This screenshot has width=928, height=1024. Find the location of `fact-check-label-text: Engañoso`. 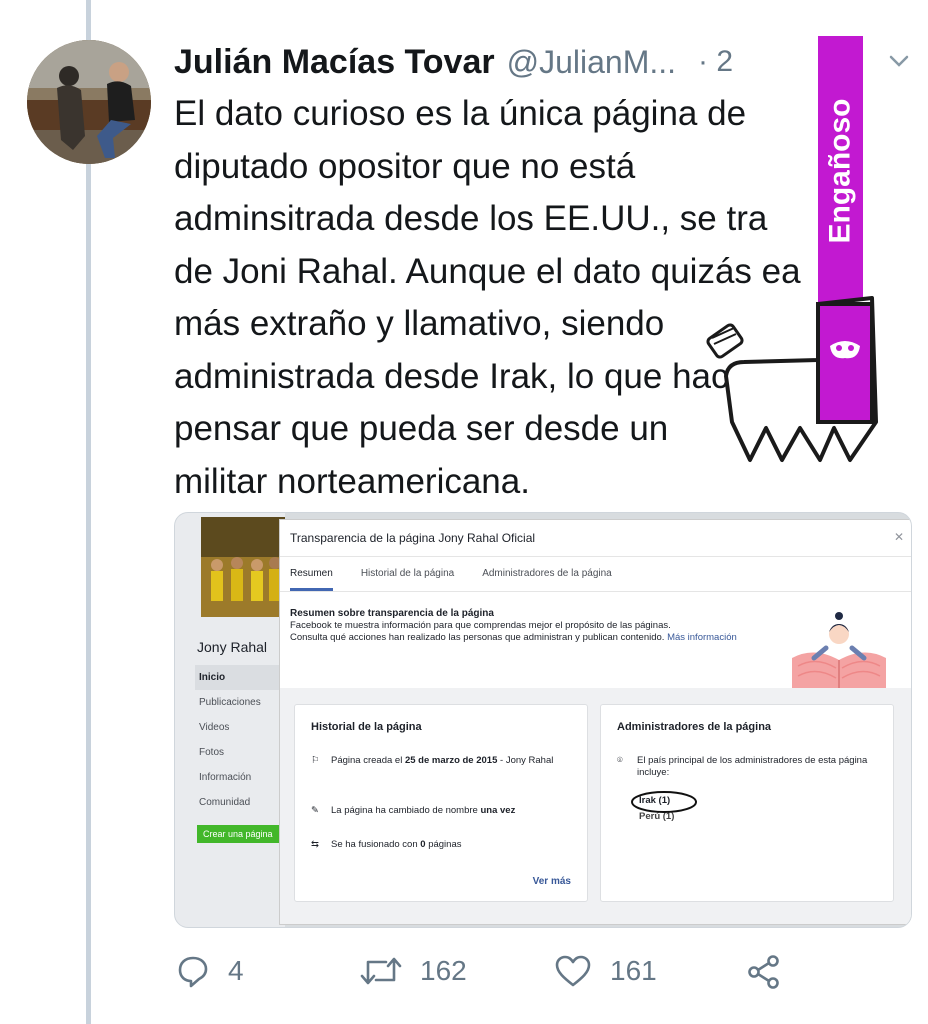

fact-check-label-text: Engañoso is located at coordinates (840, 171).